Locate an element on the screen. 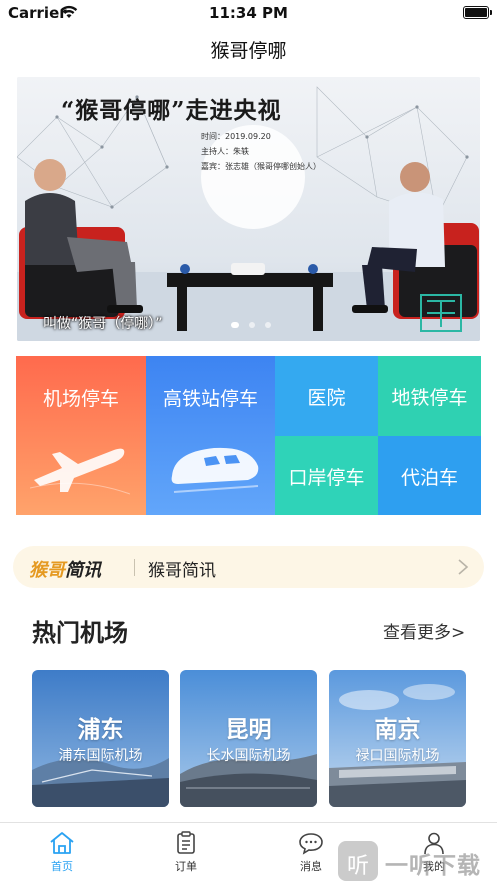 This screenshot has height=883, width=497. airport-fullname: 长水国际机场 is located at coordinates (248, 756).